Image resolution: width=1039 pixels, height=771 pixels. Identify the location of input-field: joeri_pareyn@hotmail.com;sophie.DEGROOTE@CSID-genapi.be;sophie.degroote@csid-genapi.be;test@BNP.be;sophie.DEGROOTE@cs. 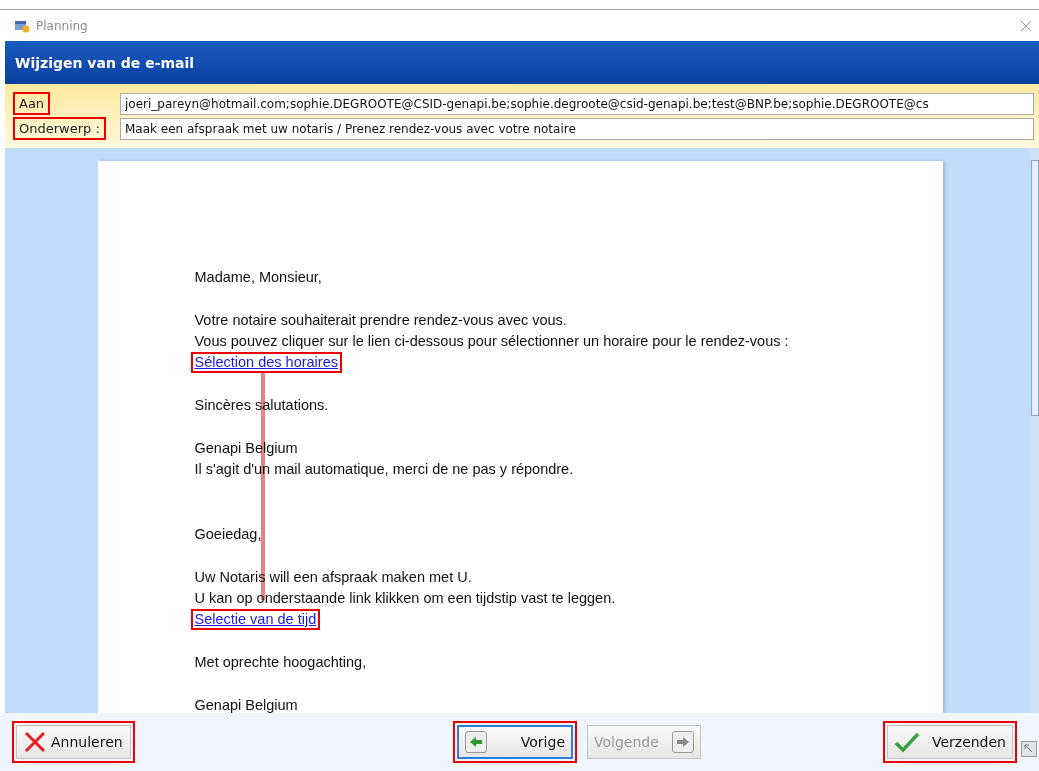
(577, 103).